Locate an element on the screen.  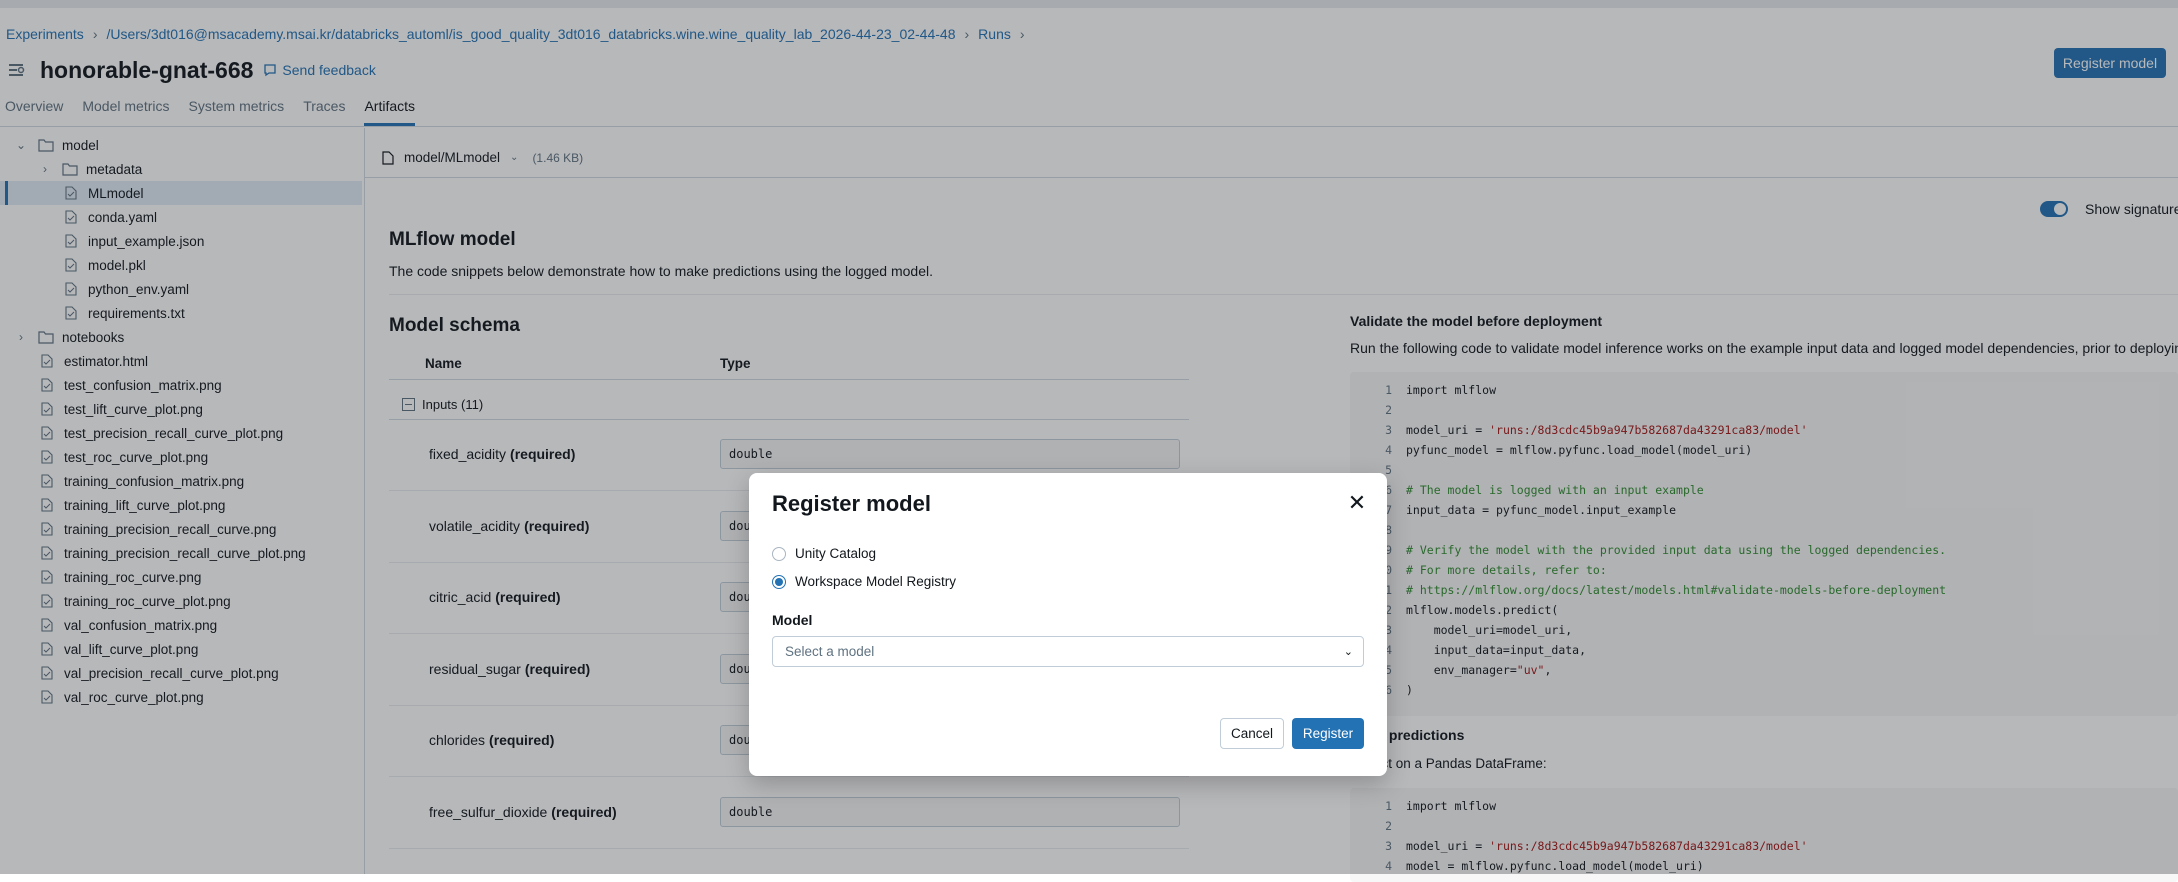
radio-label: Unity Catalog is located at coordinates (836, 553).